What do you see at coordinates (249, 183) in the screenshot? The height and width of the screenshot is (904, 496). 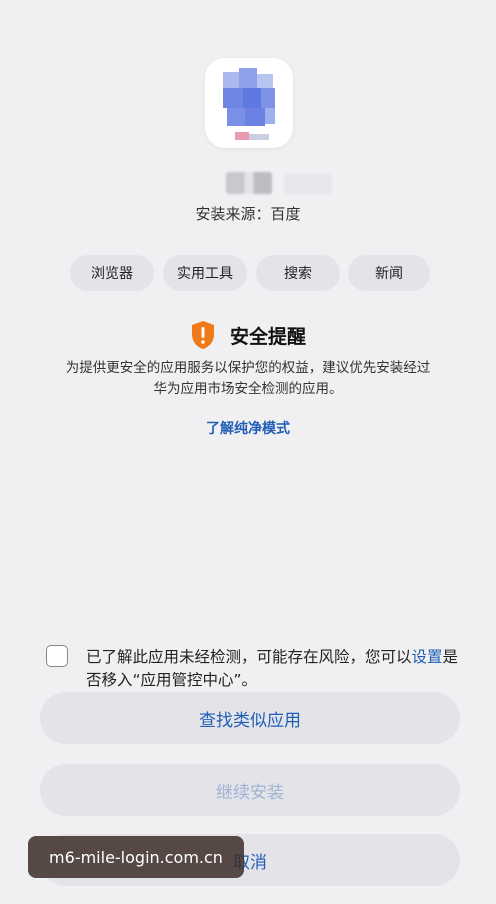 I see `app-name-blurred` at bounding box center [249, 183].